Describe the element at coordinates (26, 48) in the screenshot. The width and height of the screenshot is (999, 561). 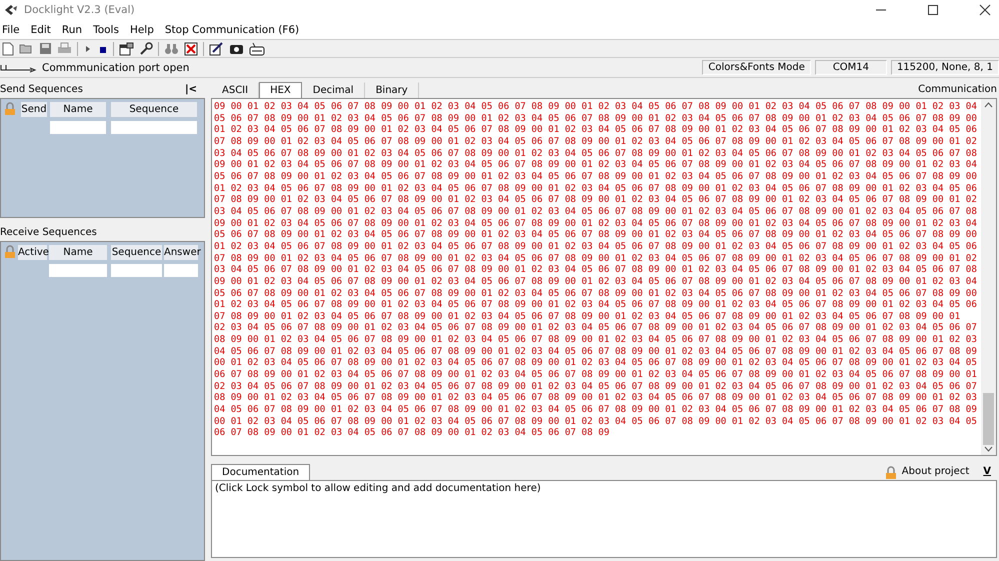
I see `folder-icon` at that location.